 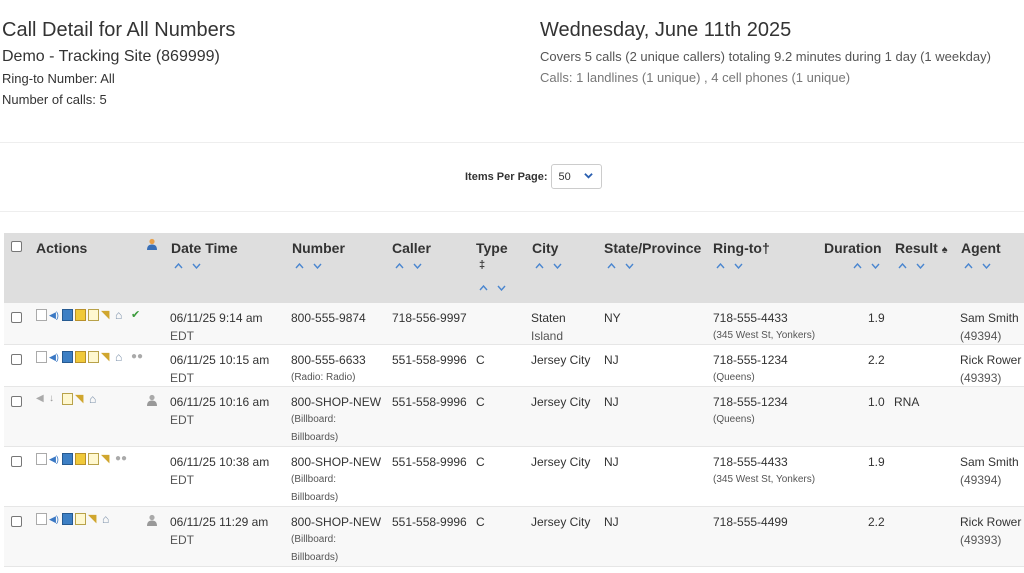 I want to click on sort-caller, so click(x=408, y=266).